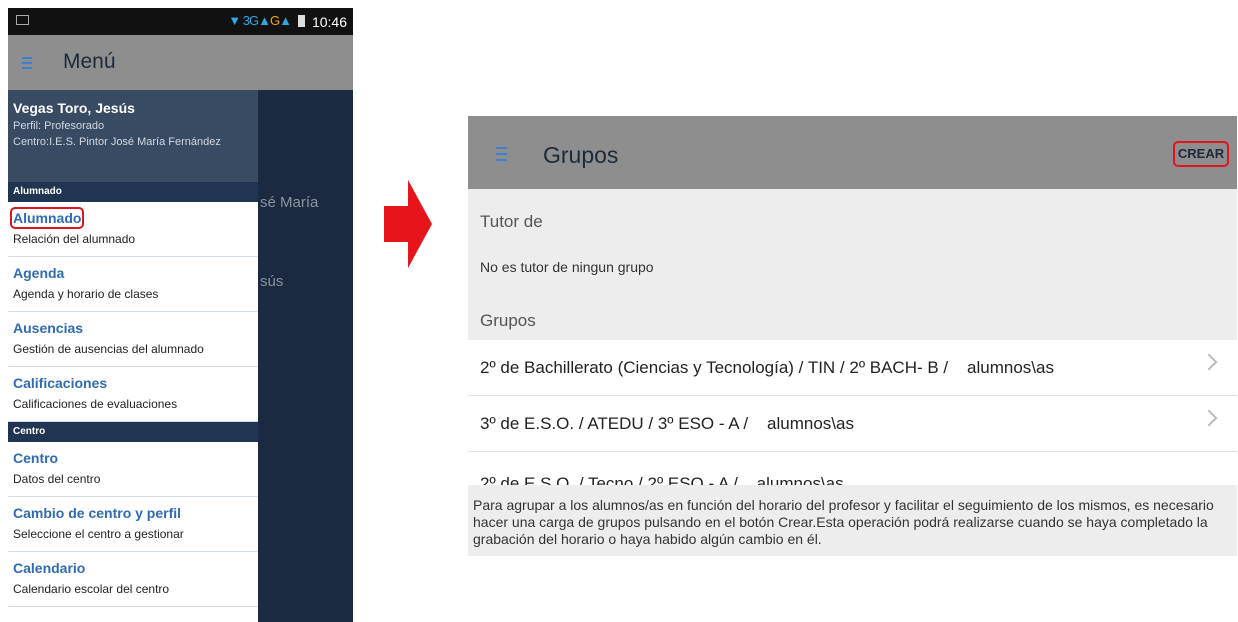 The height and width of the screenshot is (622, 1238). Describe the element at coordinates (301, 21) in the screenshot. I see `battery-icon` at that location.